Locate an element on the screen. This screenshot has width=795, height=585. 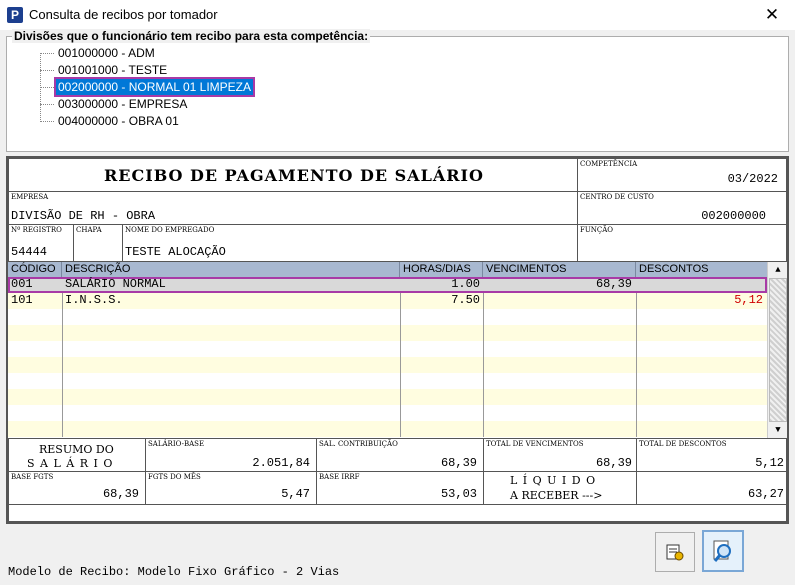
fgts-mes-label: FGTS DO MÊS is located at coordinates (174, 477).